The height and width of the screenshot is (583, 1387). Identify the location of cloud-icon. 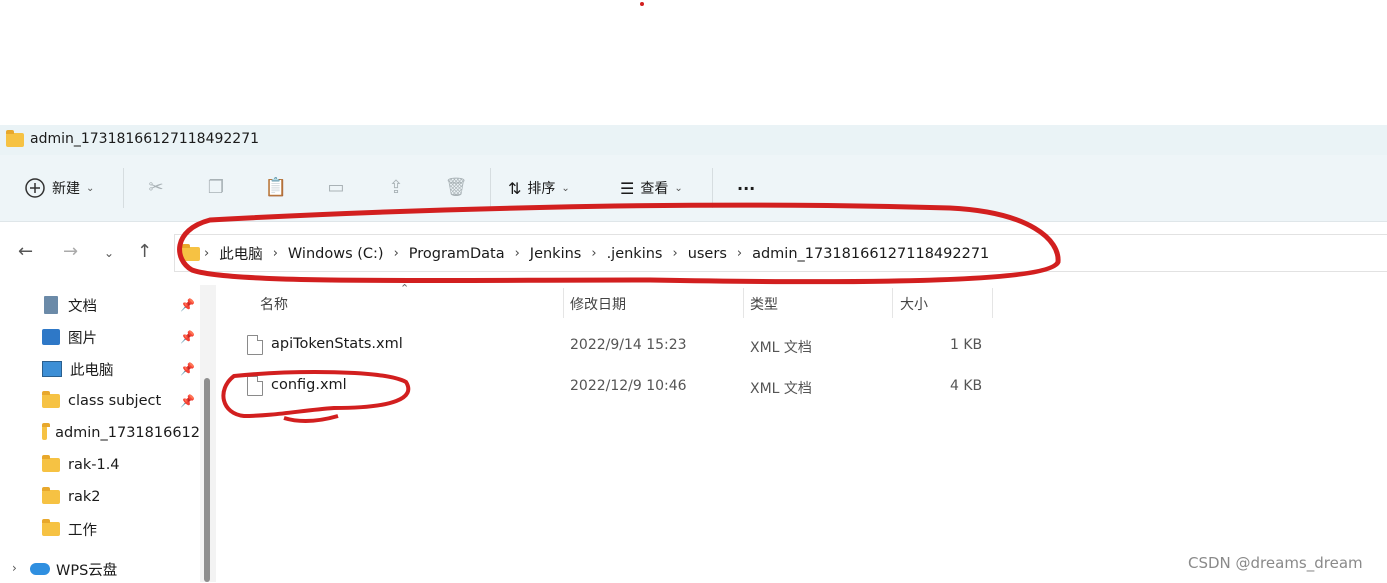
(40, 569).